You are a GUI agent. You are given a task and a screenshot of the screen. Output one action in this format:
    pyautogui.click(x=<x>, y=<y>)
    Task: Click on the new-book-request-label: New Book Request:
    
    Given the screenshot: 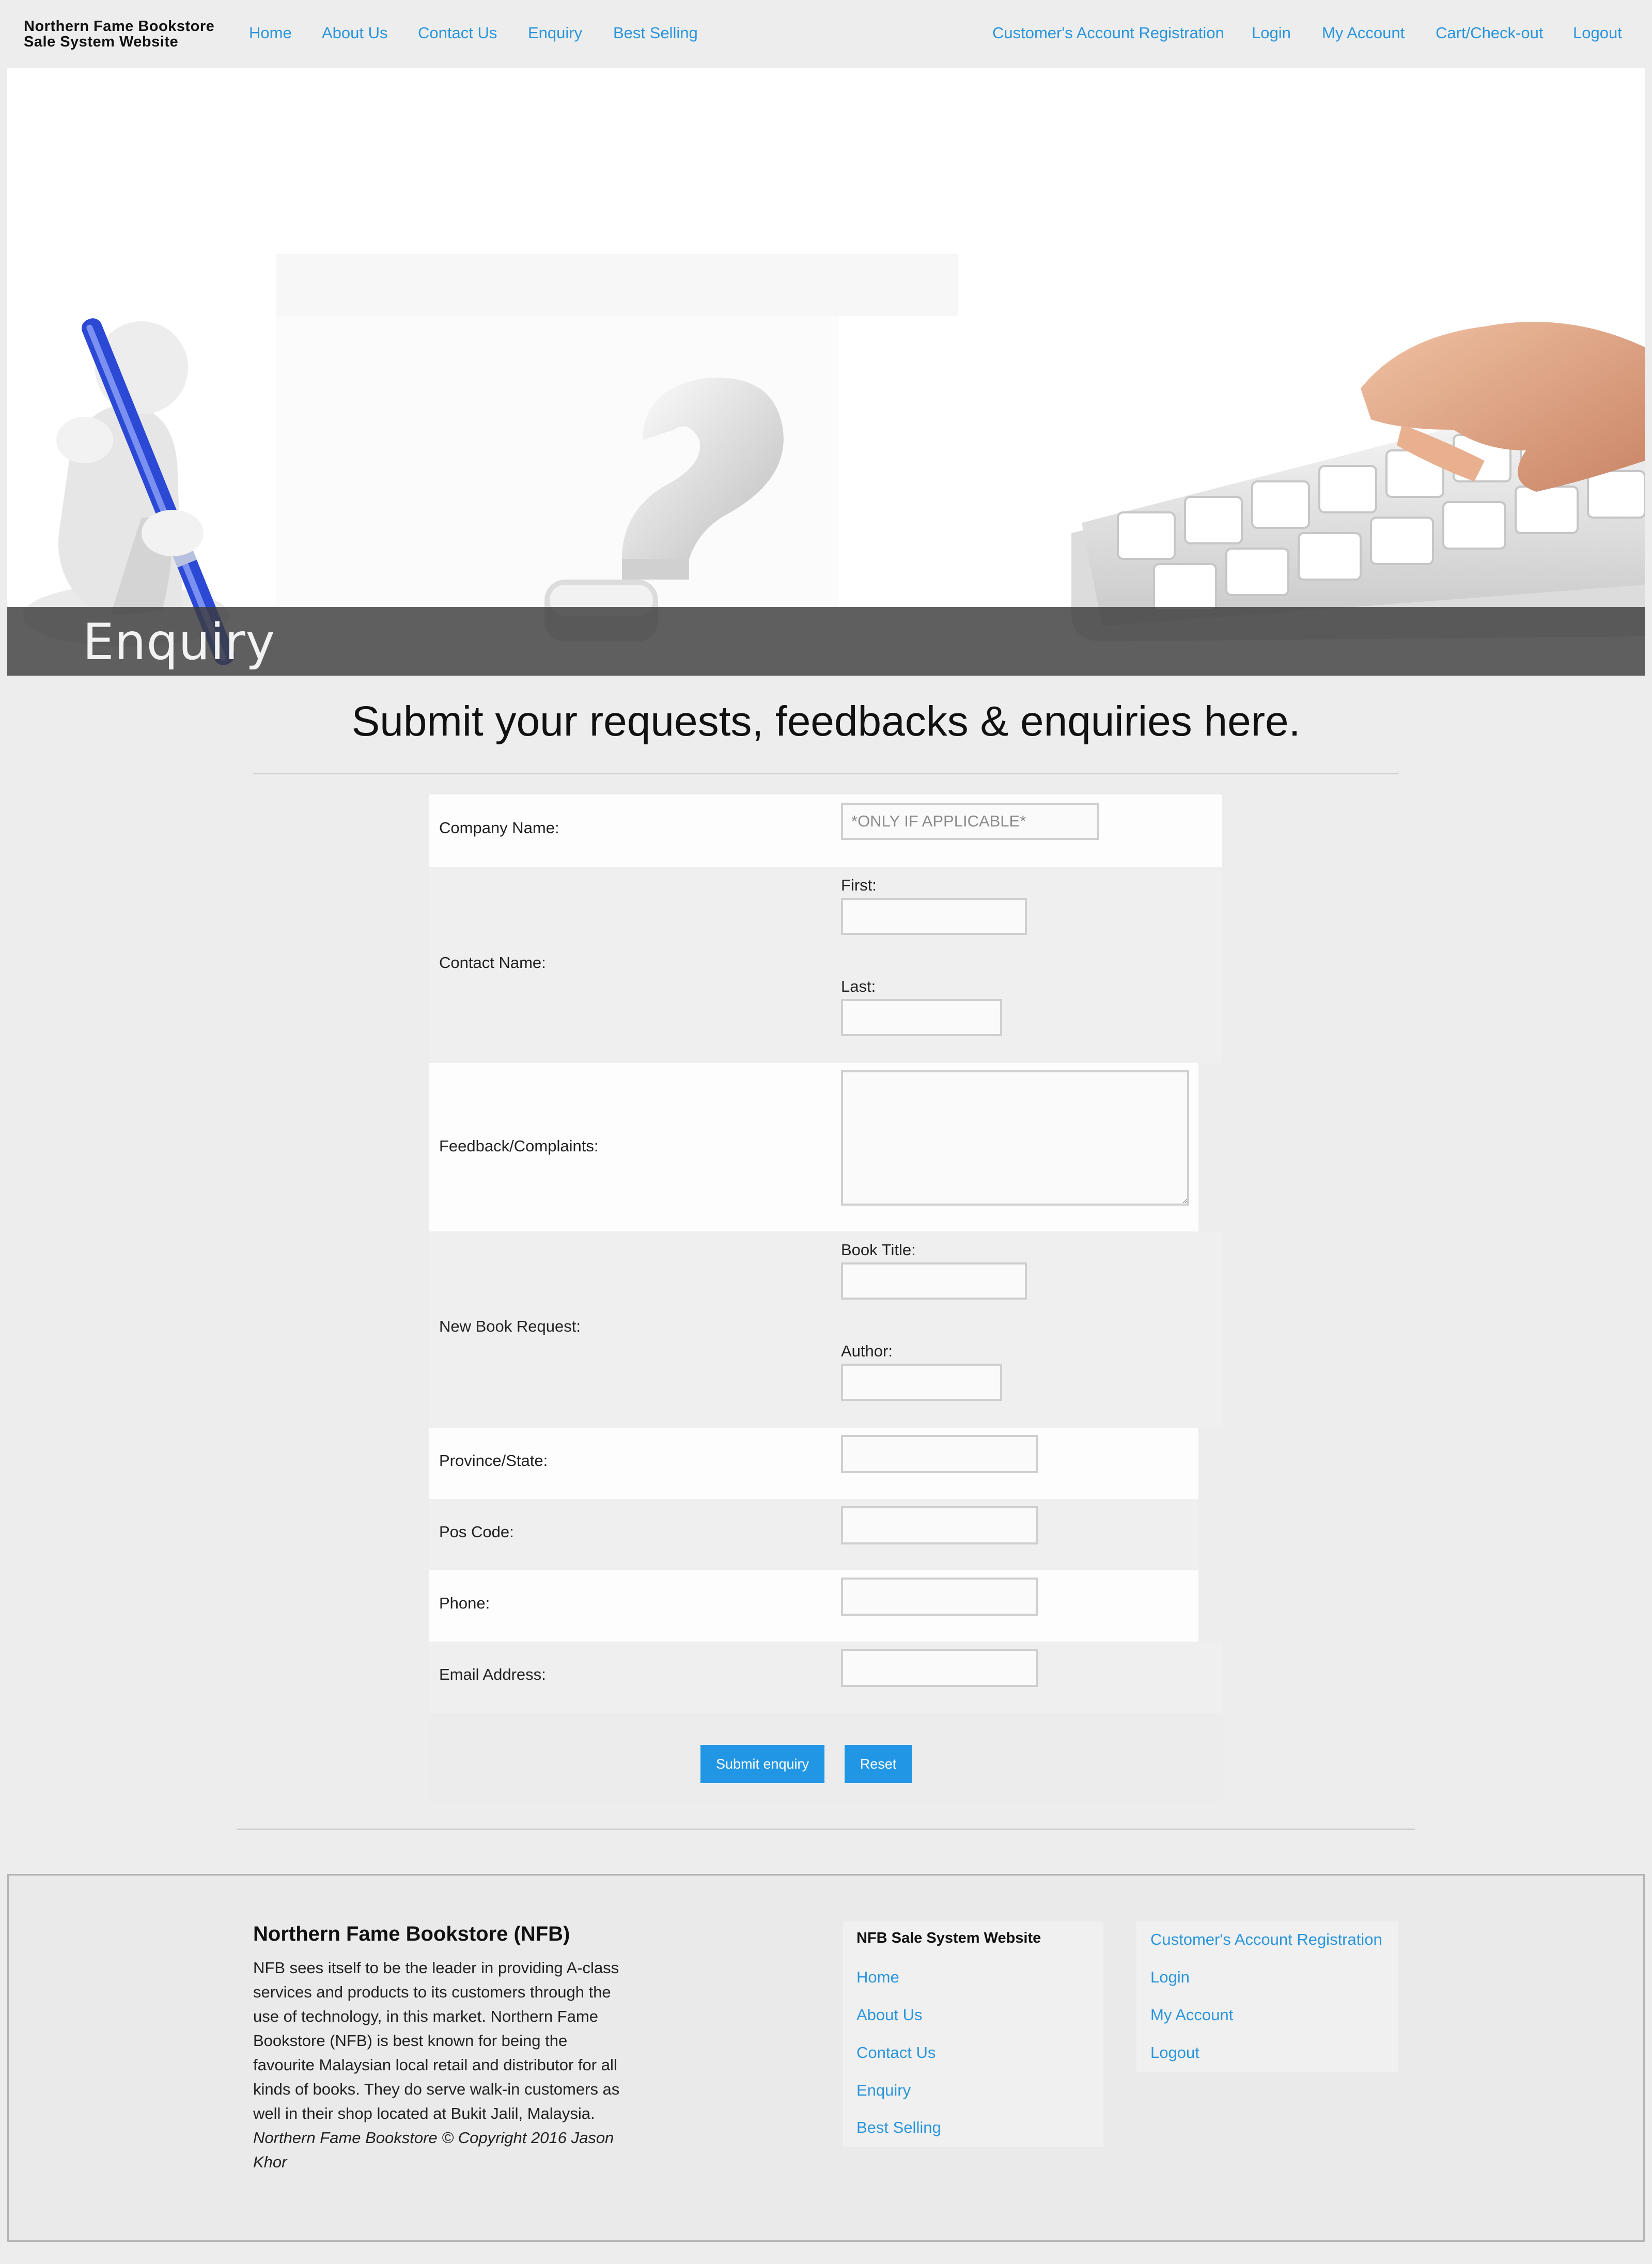 What is the action you would take?
    pyautogui.click(x=510, y=1326)
    